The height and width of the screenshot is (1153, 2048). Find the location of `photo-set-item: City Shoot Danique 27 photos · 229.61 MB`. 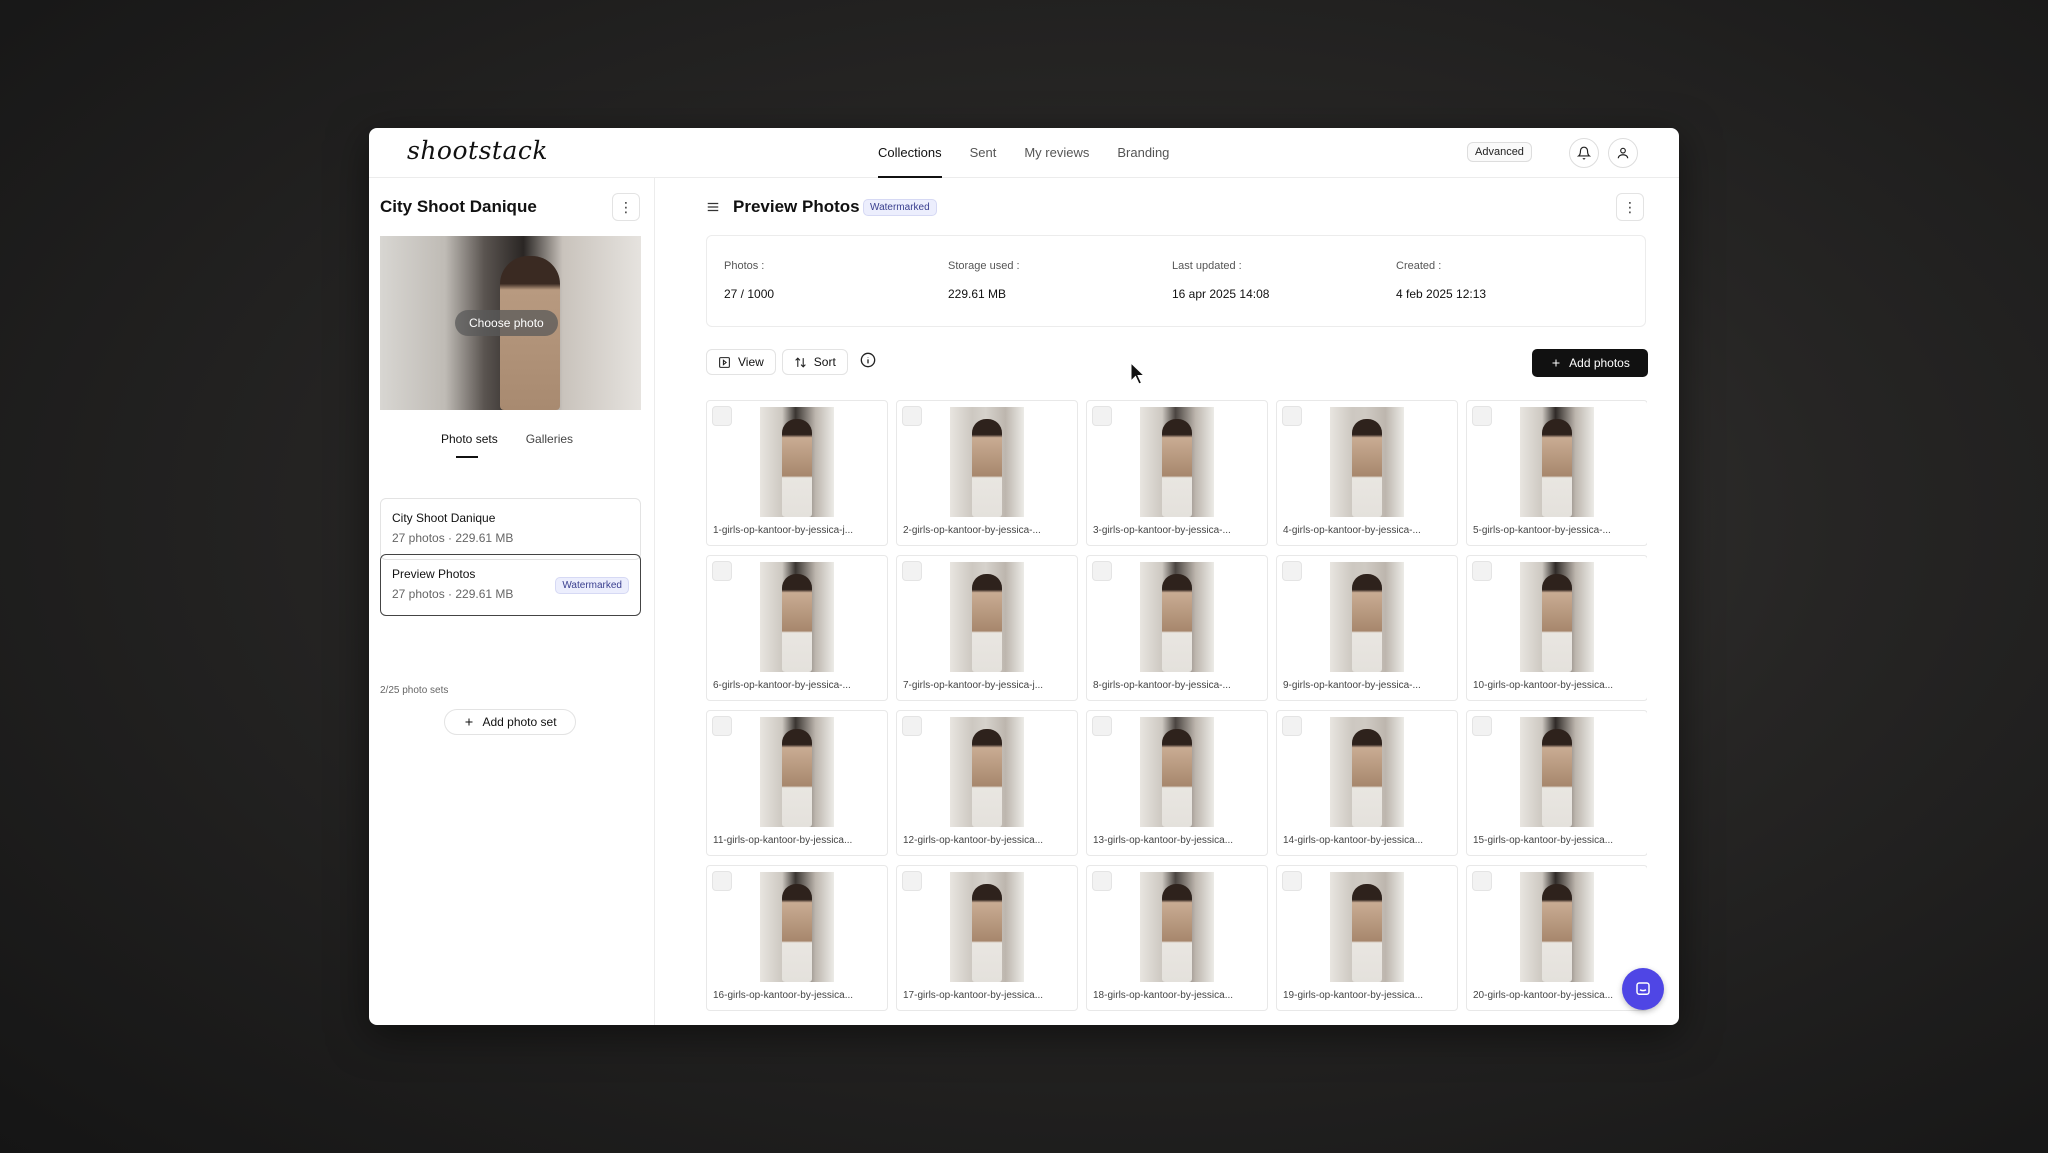

photo-set-item: City Shoot Danique 27 photos · 229.61 MB is located at coordinates (510, 529).